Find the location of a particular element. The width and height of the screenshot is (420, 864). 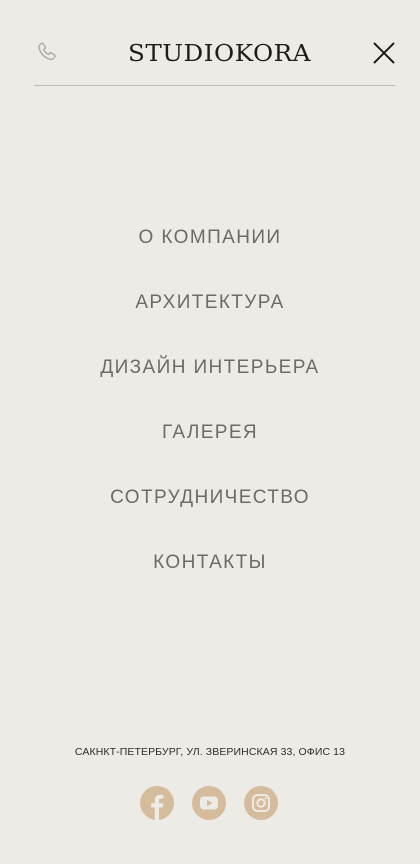

menu-link-interior-design: ДИЗАЙН ИНТЕРЬЕРА is located at coordinates (209, 368).